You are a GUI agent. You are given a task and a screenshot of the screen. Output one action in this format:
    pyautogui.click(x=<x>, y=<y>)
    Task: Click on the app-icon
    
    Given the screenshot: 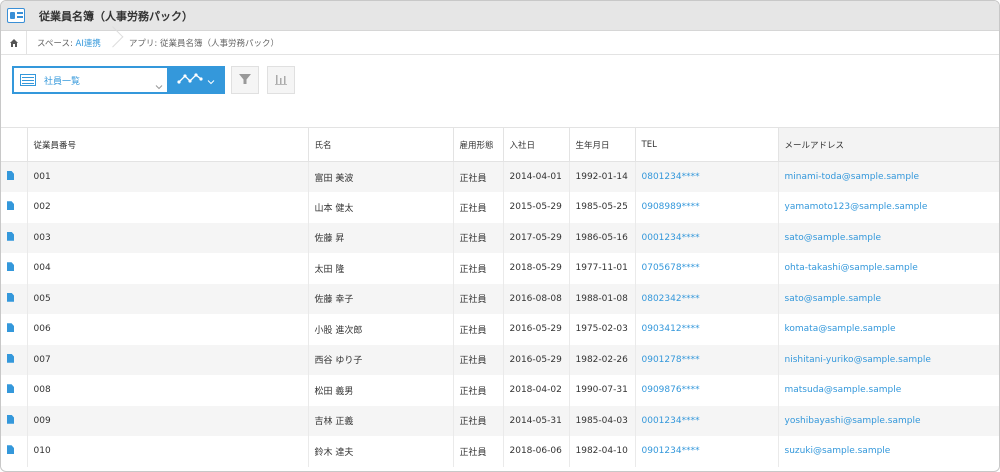 What is the action you would take?
    pyautogui.click(x=16, y=15)
    